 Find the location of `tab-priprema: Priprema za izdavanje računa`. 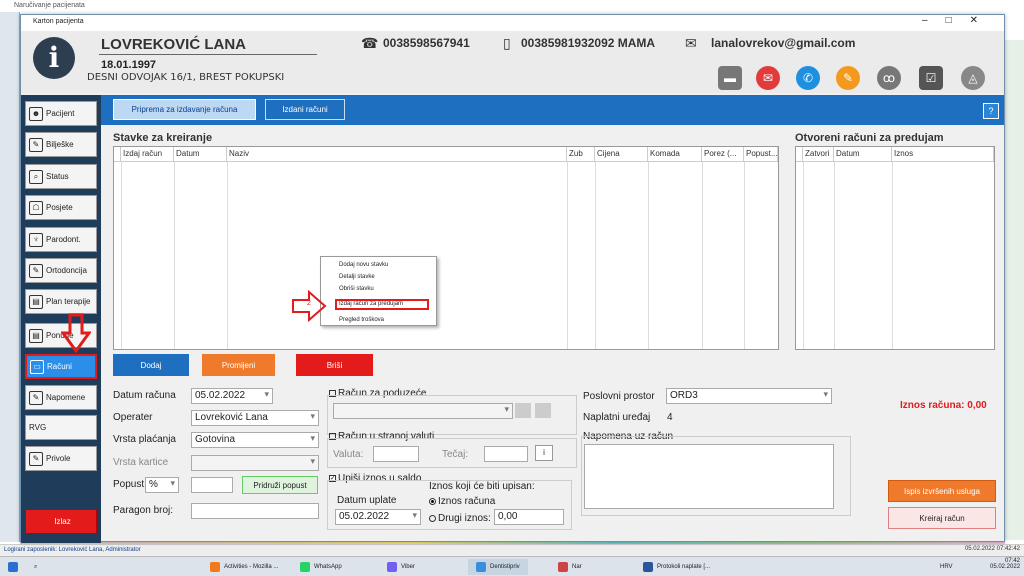

tab-priprema: Priprema za izdavanje računa is located at coordinates (184, 109).